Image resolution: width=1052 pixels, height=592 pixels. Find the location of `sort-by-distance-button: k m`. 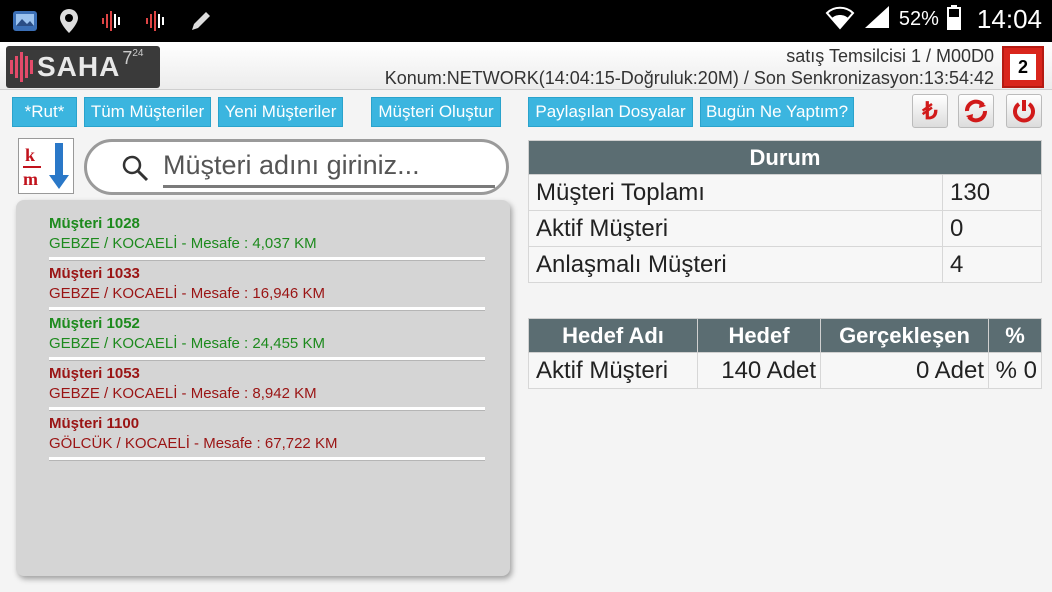

sort-by-distance-button: k m is located at coordinates (46, 166).